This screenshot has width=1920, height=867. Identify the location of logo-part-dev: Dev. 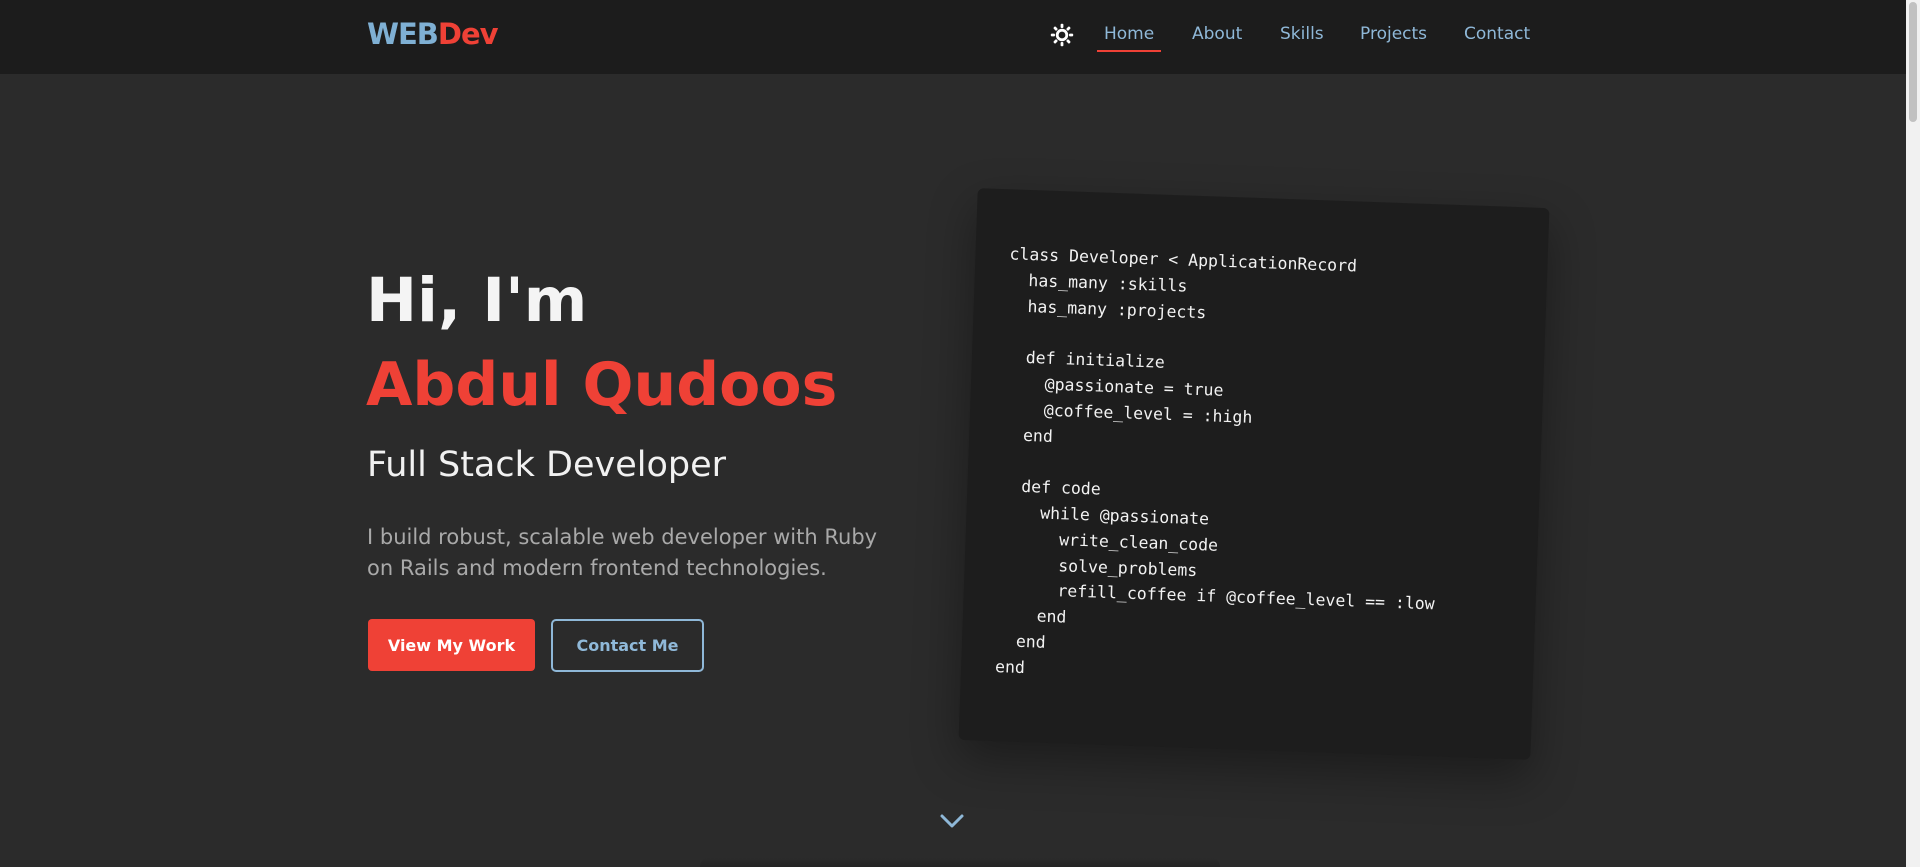
(468, 34).